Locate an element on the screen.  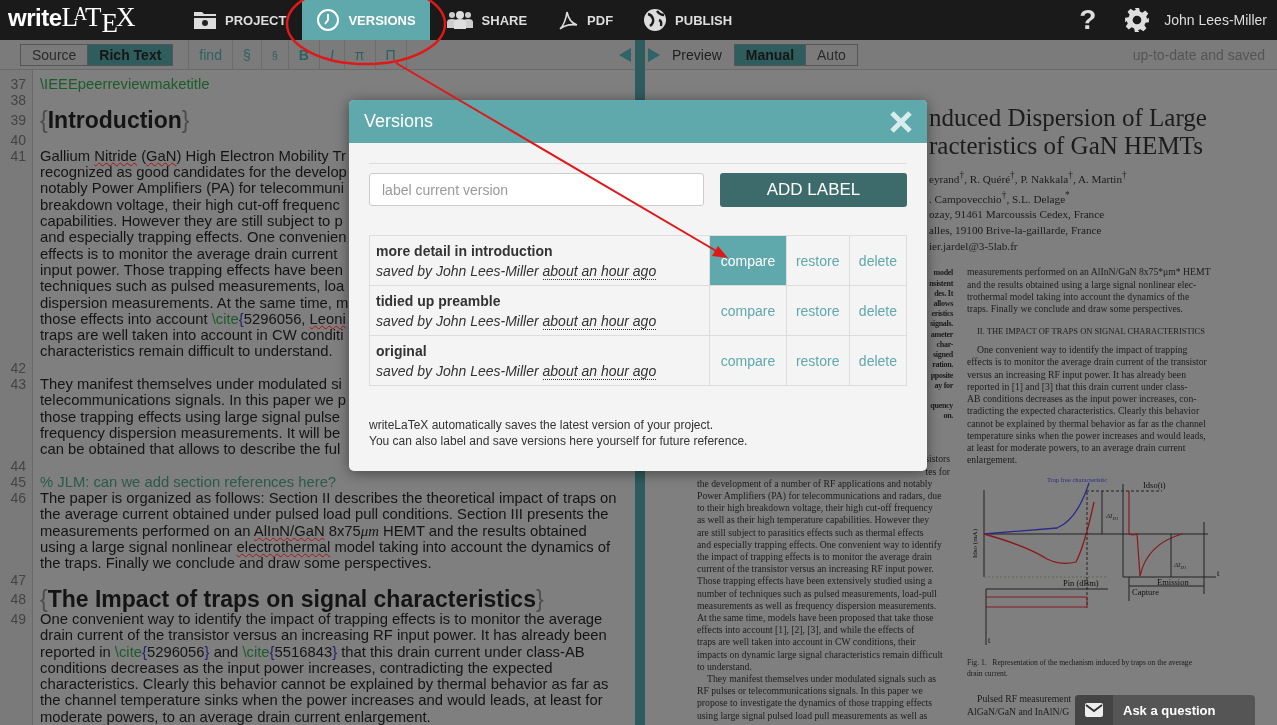
text-fragment: tes for is located at coordinates (937, 471).